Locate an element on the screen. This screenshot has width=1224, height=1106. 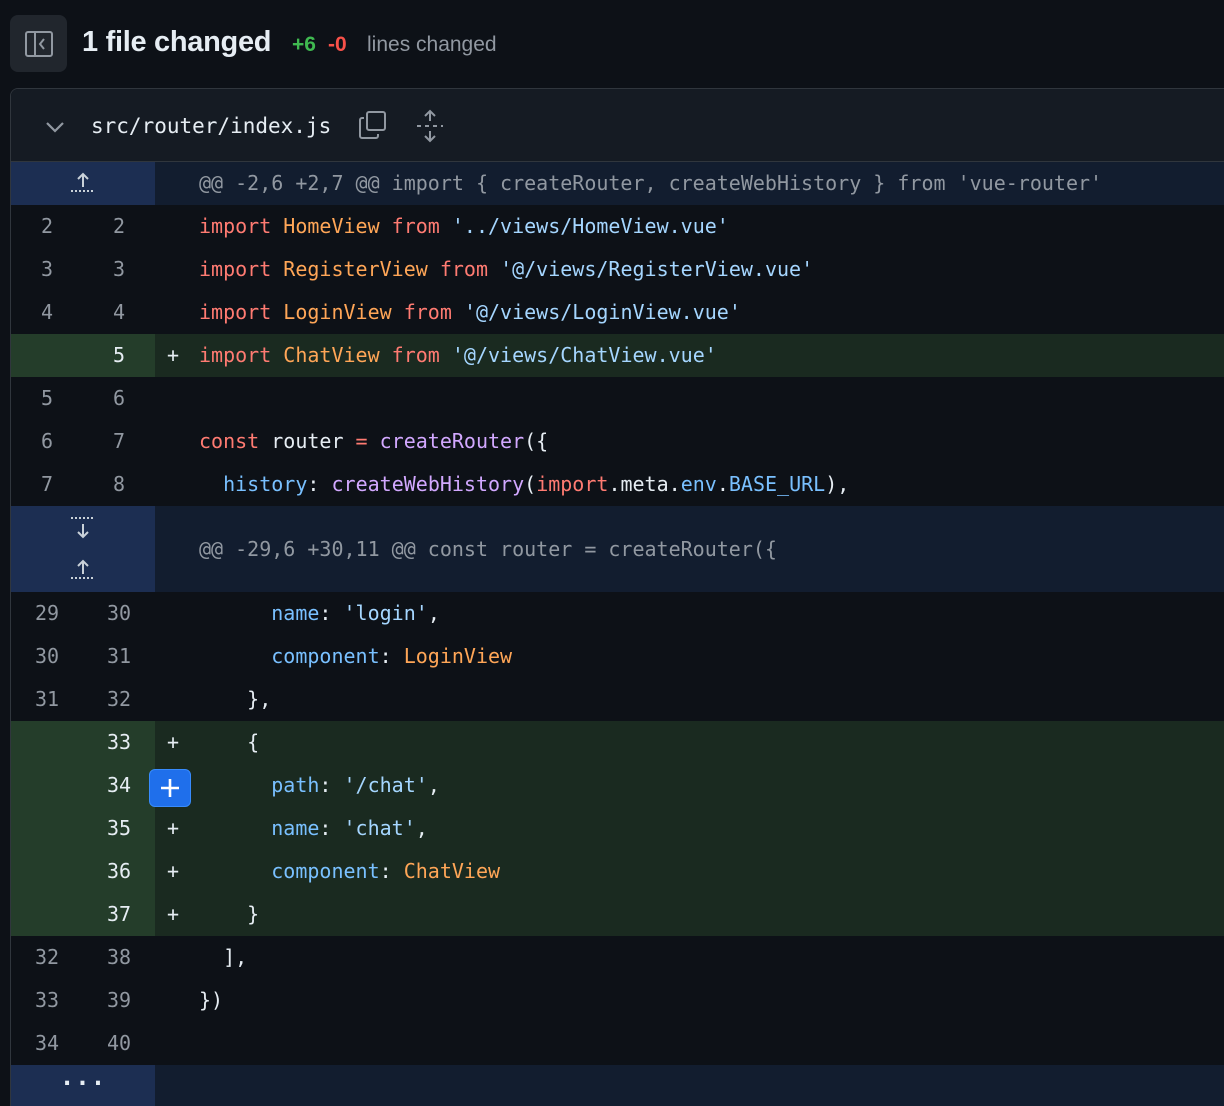
code-line: { is located at coordinates (229, 742).